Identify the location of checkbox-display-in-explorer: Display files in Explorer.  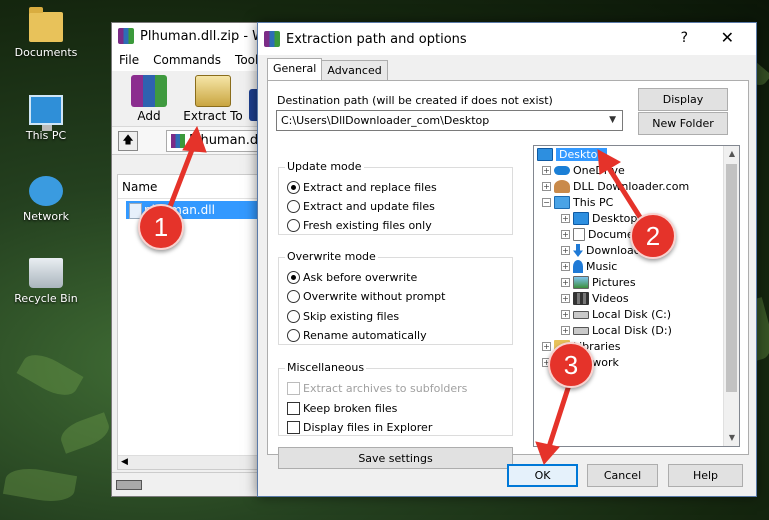
(359, 427).